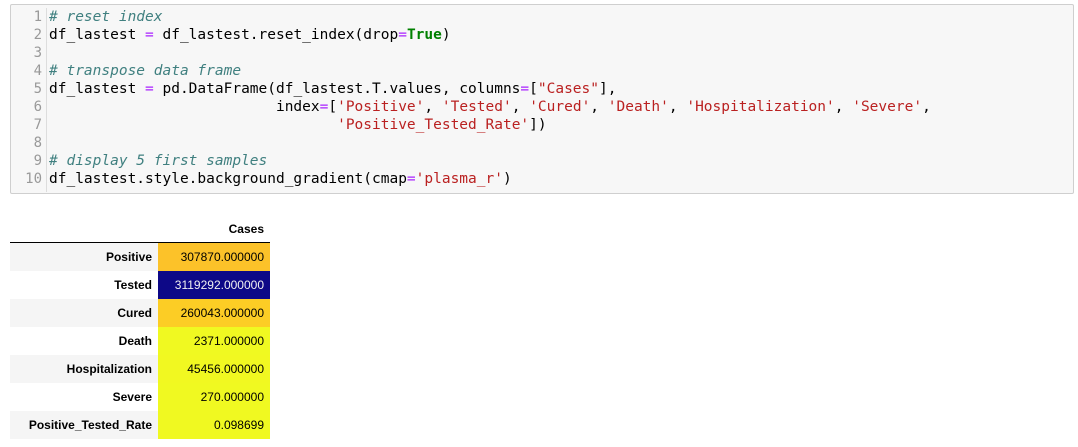 This screenshot has width=1078, height=447. What do you see at coordinates (37, 143) in the screenshot?
I see `line-number: 8` at bounding box center [37, 143].